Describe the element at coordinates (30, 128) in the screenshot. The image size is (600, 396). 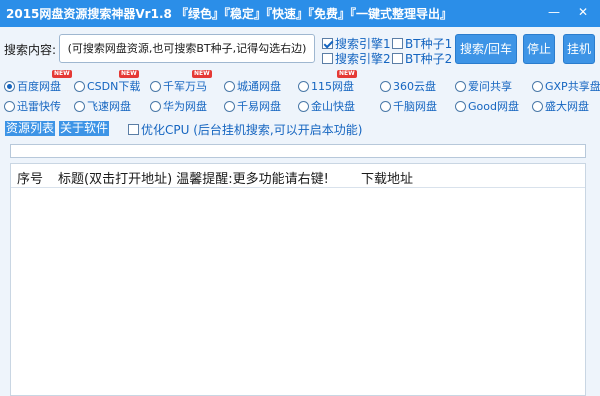
I see `tab-resources: 资源列表` at that location.